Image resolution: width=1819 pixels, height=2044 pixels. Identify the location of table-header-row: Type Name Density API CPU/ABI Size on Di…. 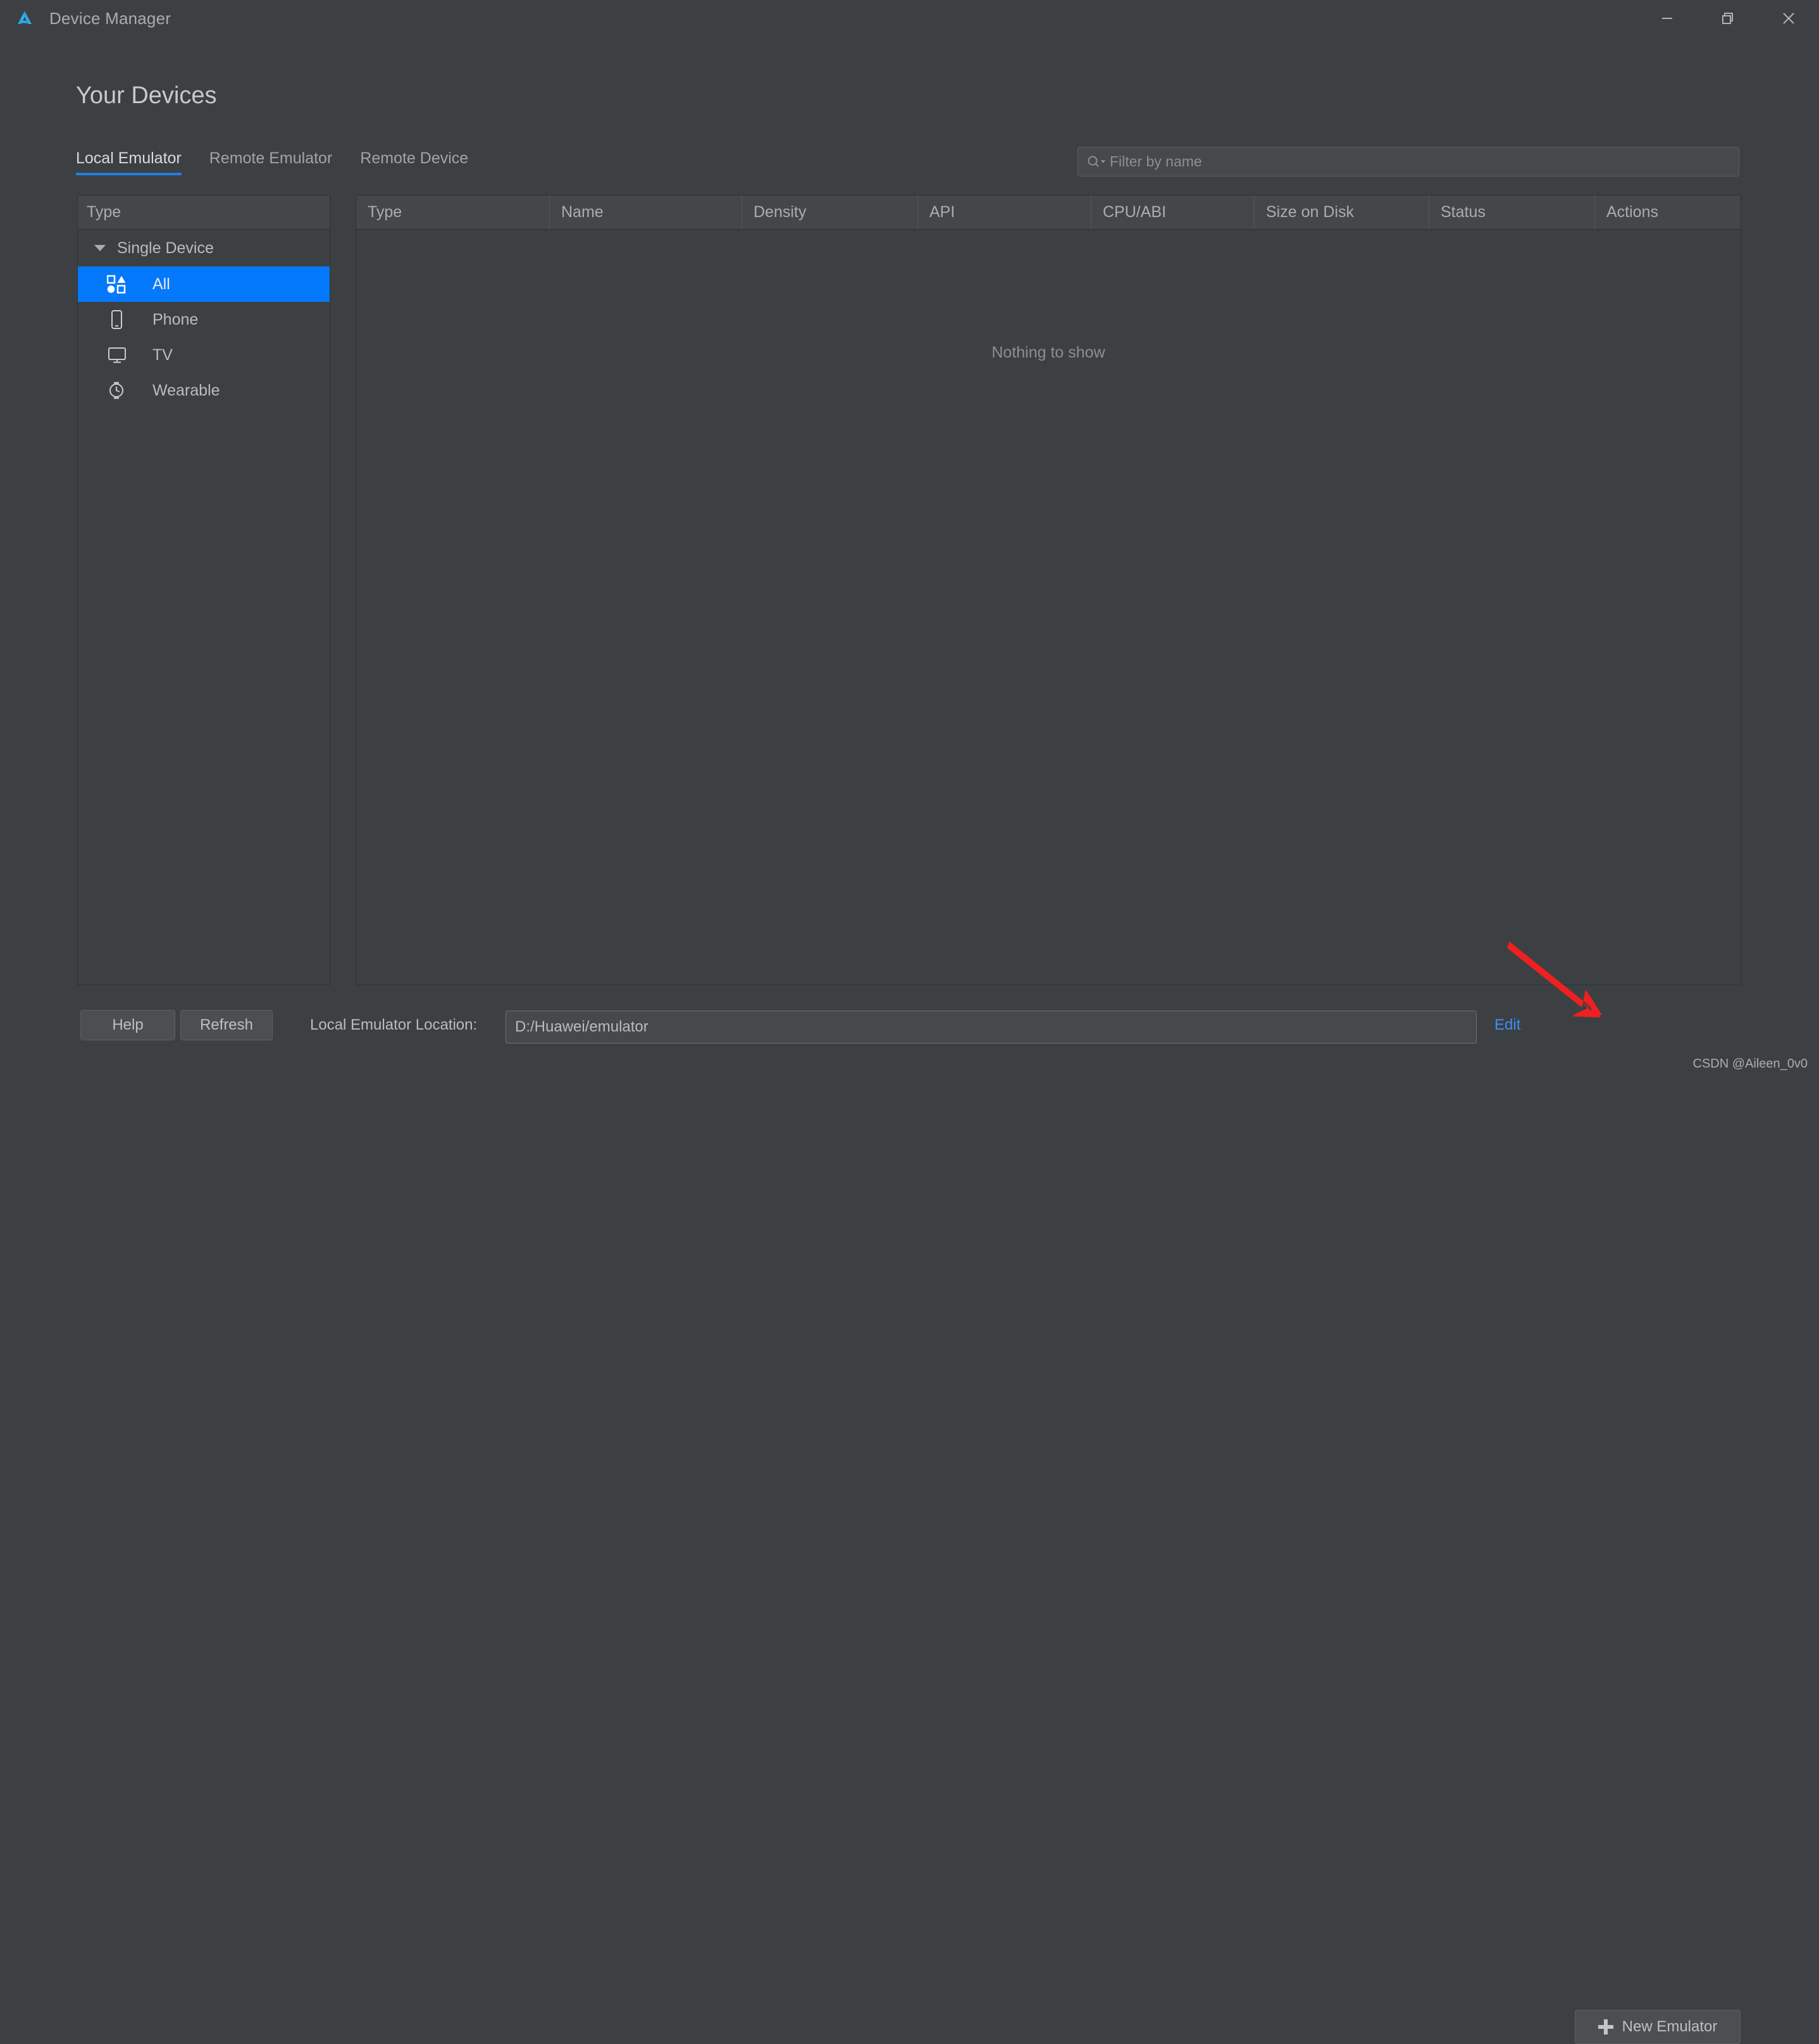
(1048, 213).